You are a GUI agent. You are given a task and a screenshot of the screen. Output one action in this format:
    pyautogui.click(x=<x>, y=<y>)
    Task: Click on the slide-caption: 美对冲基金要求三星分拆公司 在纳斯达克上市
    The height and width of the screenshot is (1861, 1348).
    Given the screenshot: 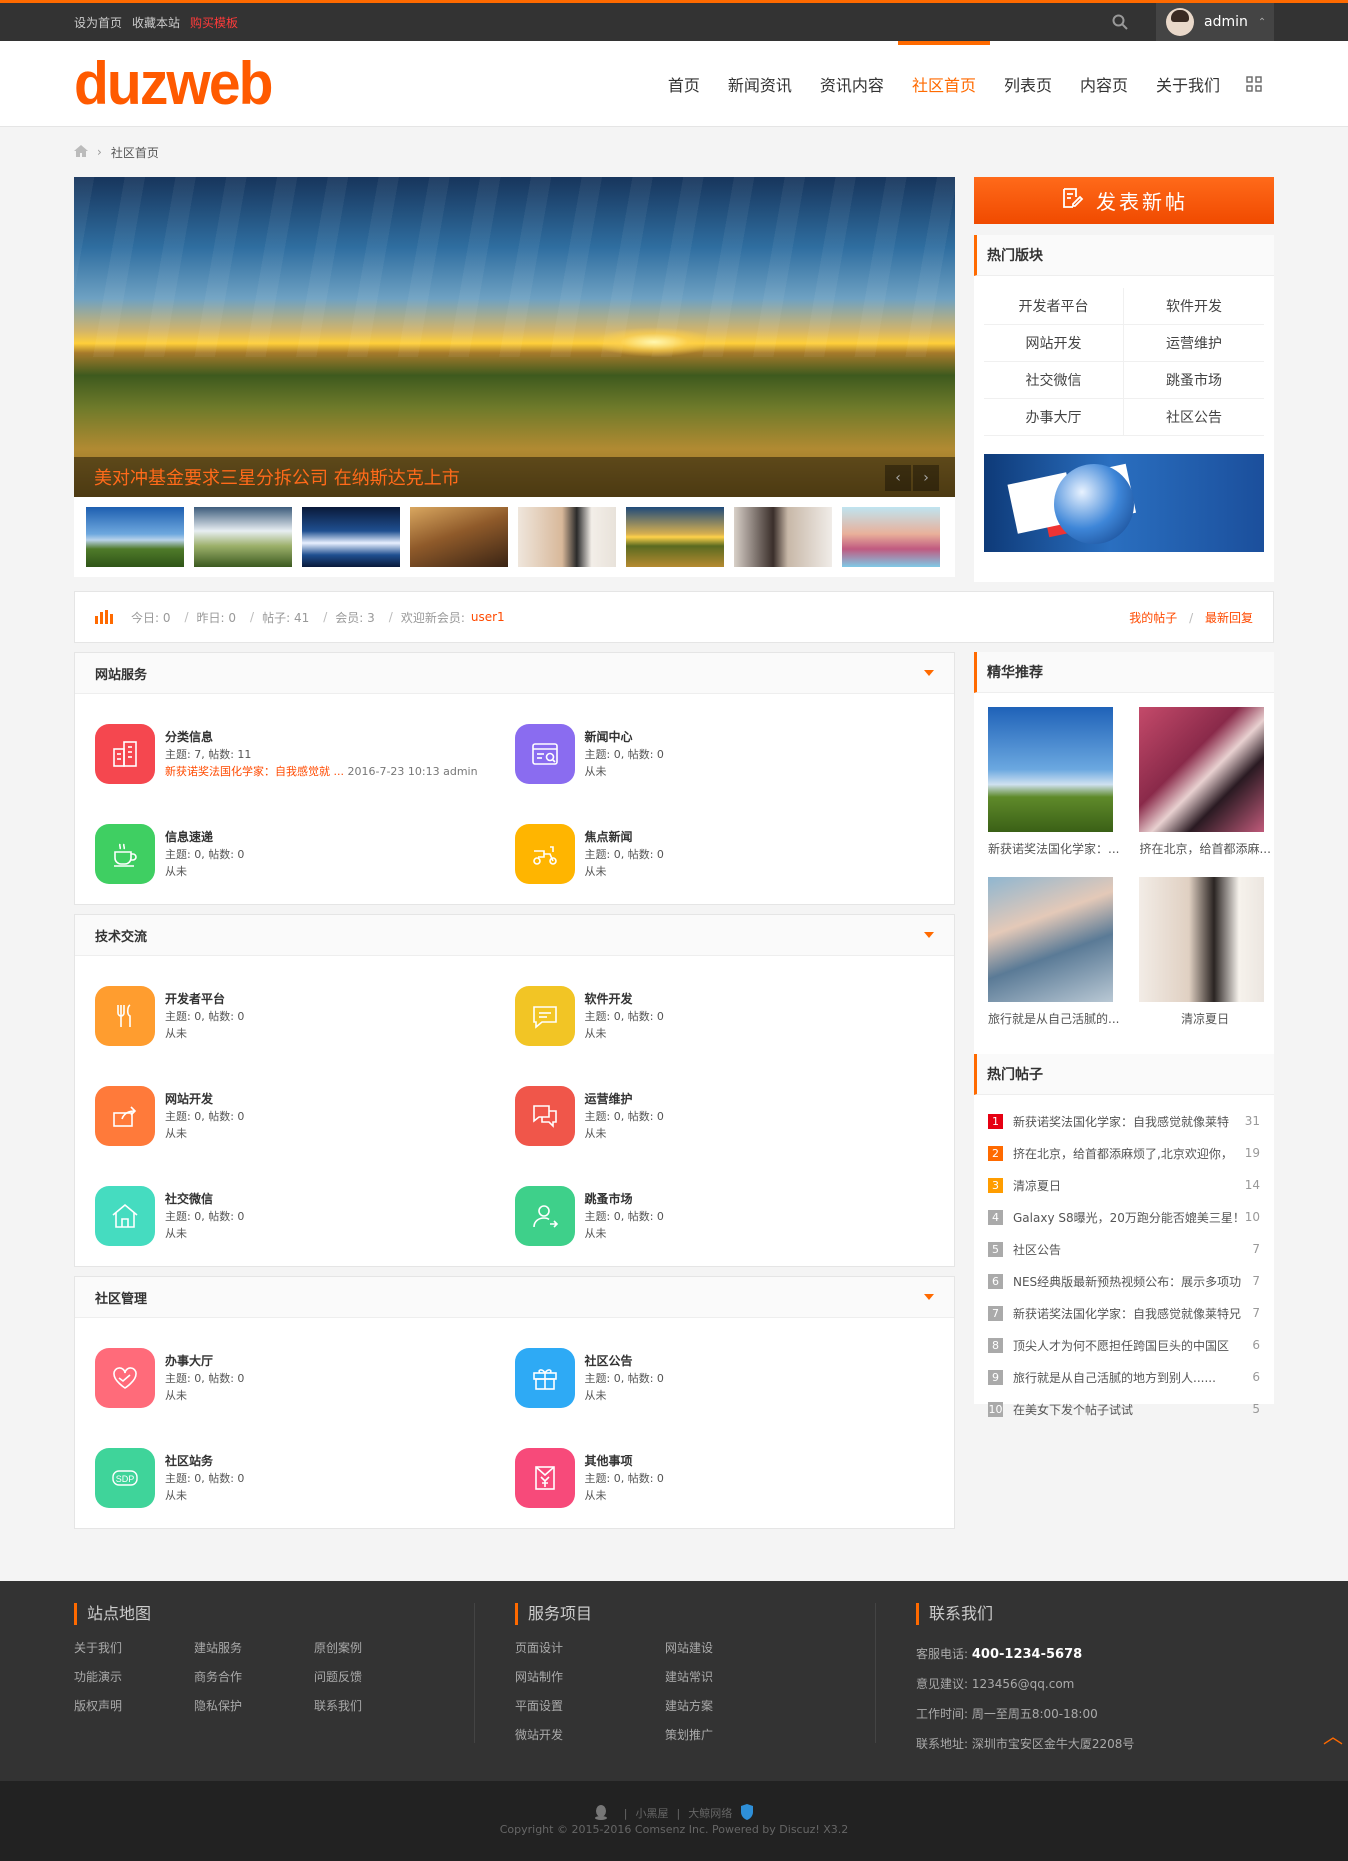 What is the action you would take?
    pyautogui.click(x=514, y=477)
    